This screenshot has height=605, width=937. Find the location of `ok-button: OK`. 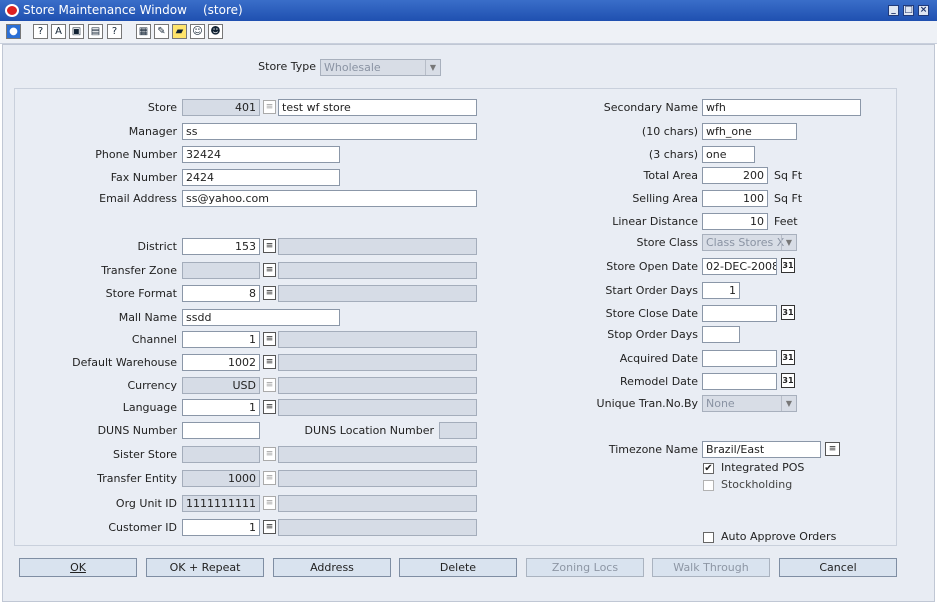

ok-button: OK is located at coordinates (78, 567).